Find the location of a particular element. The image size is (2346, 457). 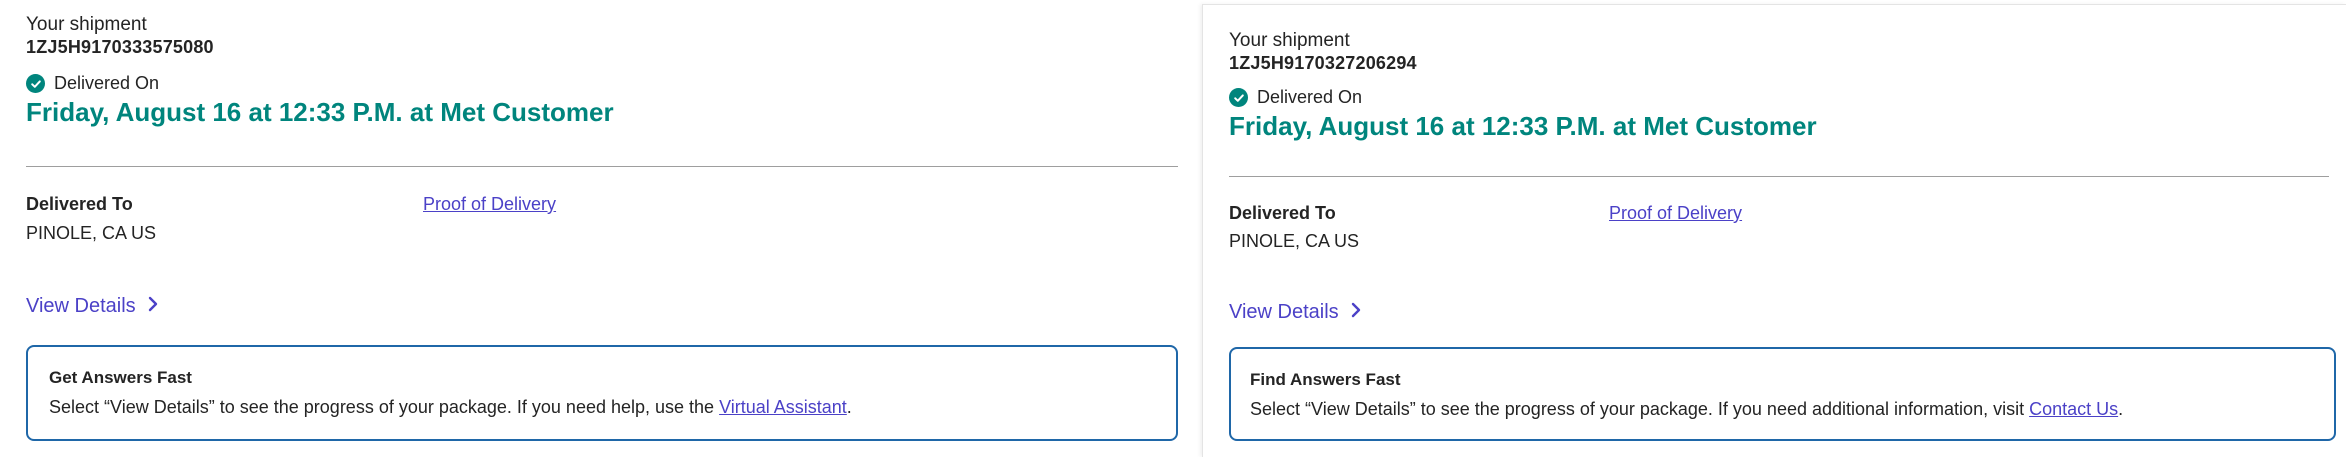

tracking-number: 1ZJ5H9170327206294 is located at coordinates (1323, 63).